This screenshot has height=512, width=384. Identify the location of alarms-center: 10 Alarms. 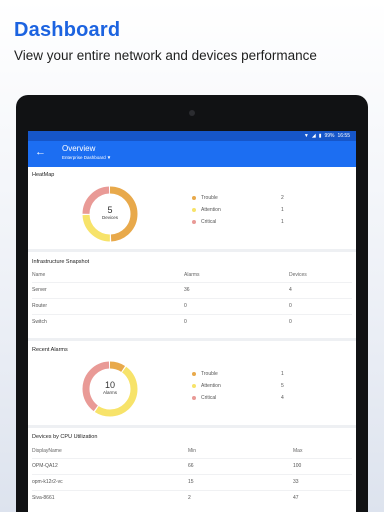
(110, 387).